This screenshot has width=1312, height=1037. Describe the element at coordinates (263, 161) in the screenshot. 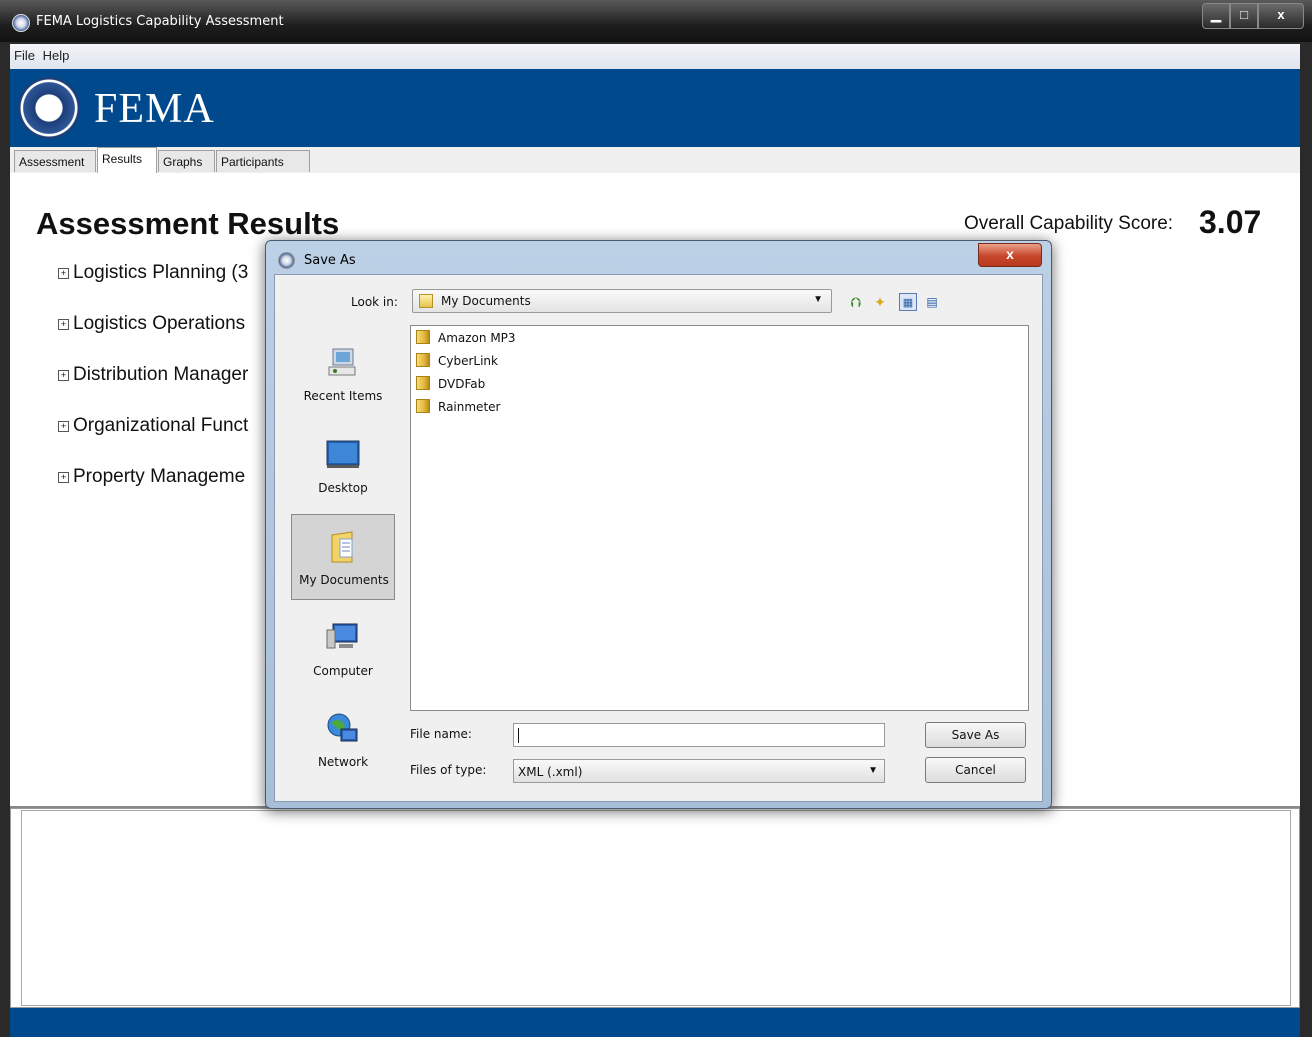

I see `tab-participants: Participants` at that location.